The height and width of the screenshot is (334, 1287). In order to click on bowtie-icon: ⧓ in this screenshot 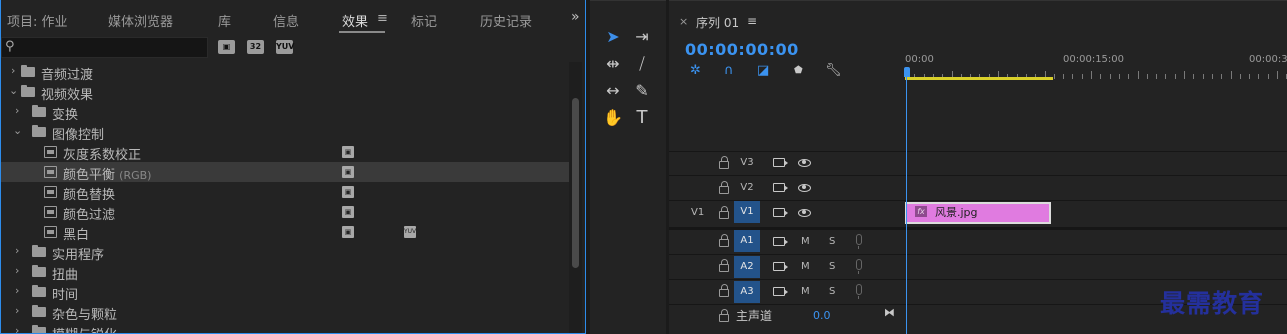, I will do `click(889, 312)`.